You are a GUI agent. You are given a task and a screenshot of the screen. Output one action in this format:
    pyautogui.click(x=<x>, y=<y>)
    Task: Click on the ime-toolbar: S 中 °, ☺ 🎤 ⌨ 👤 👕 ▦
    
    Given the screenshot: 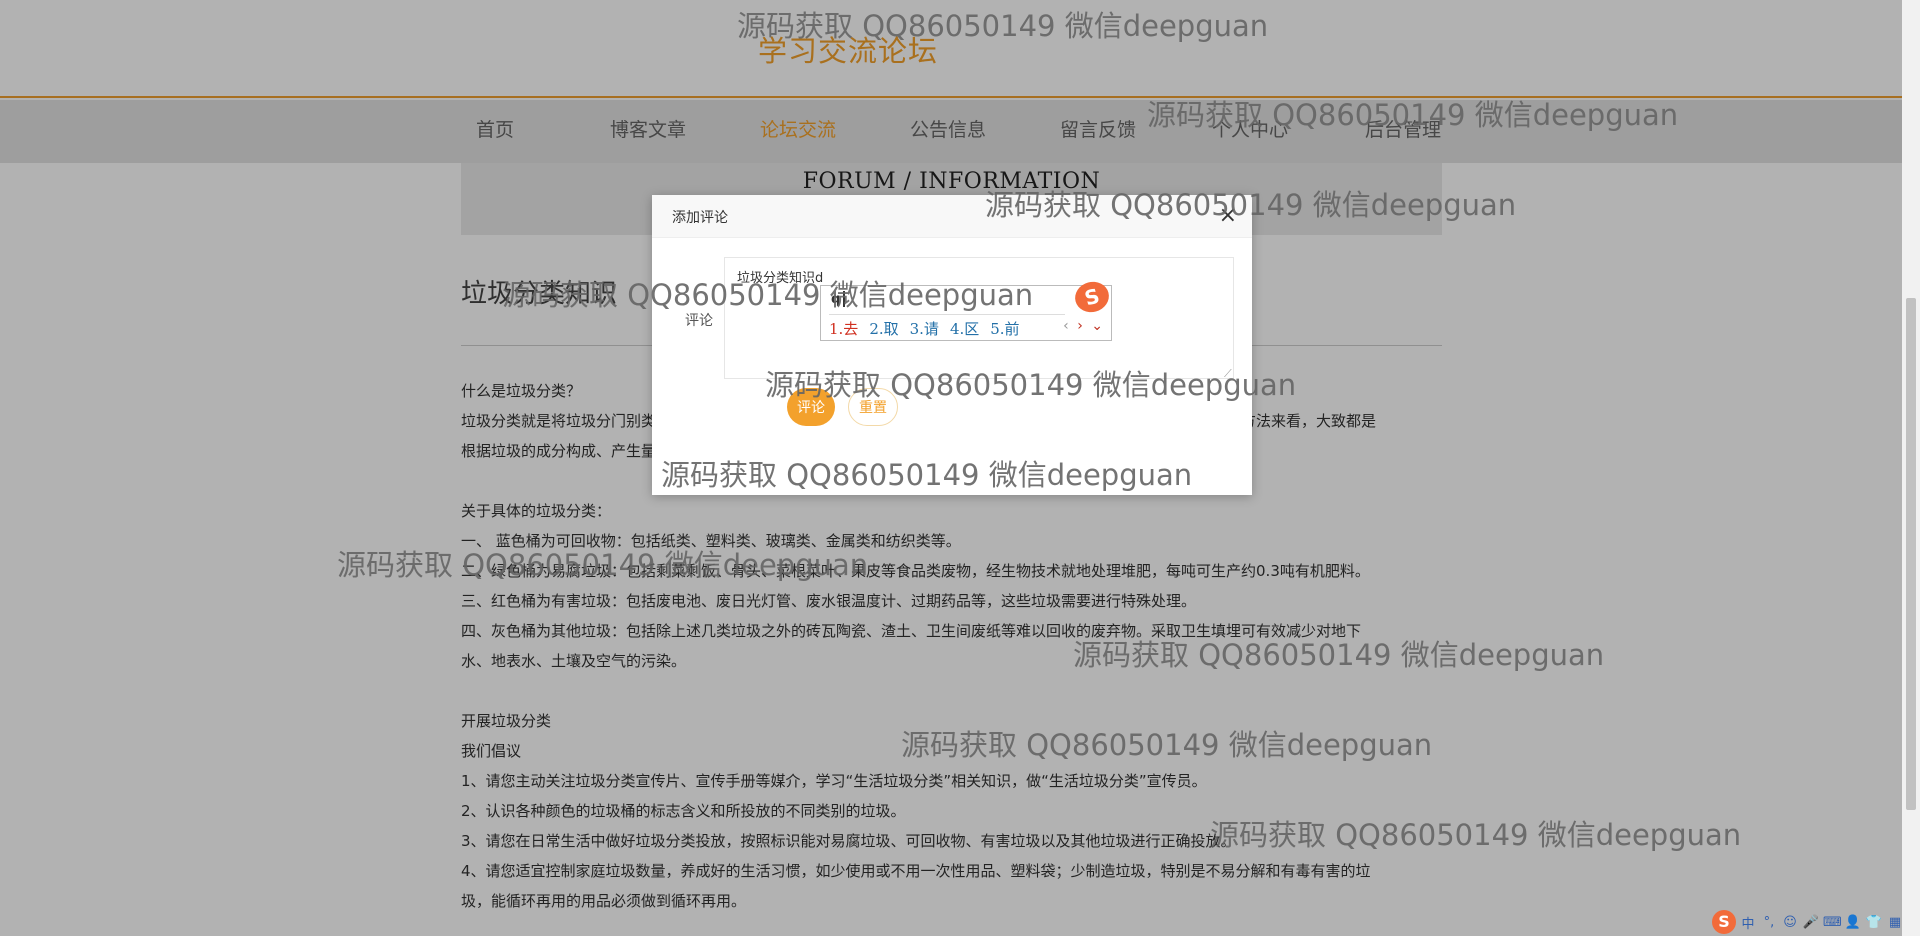 What is the action you would take?
    pyautogui.click(x=1808, y=922)
    